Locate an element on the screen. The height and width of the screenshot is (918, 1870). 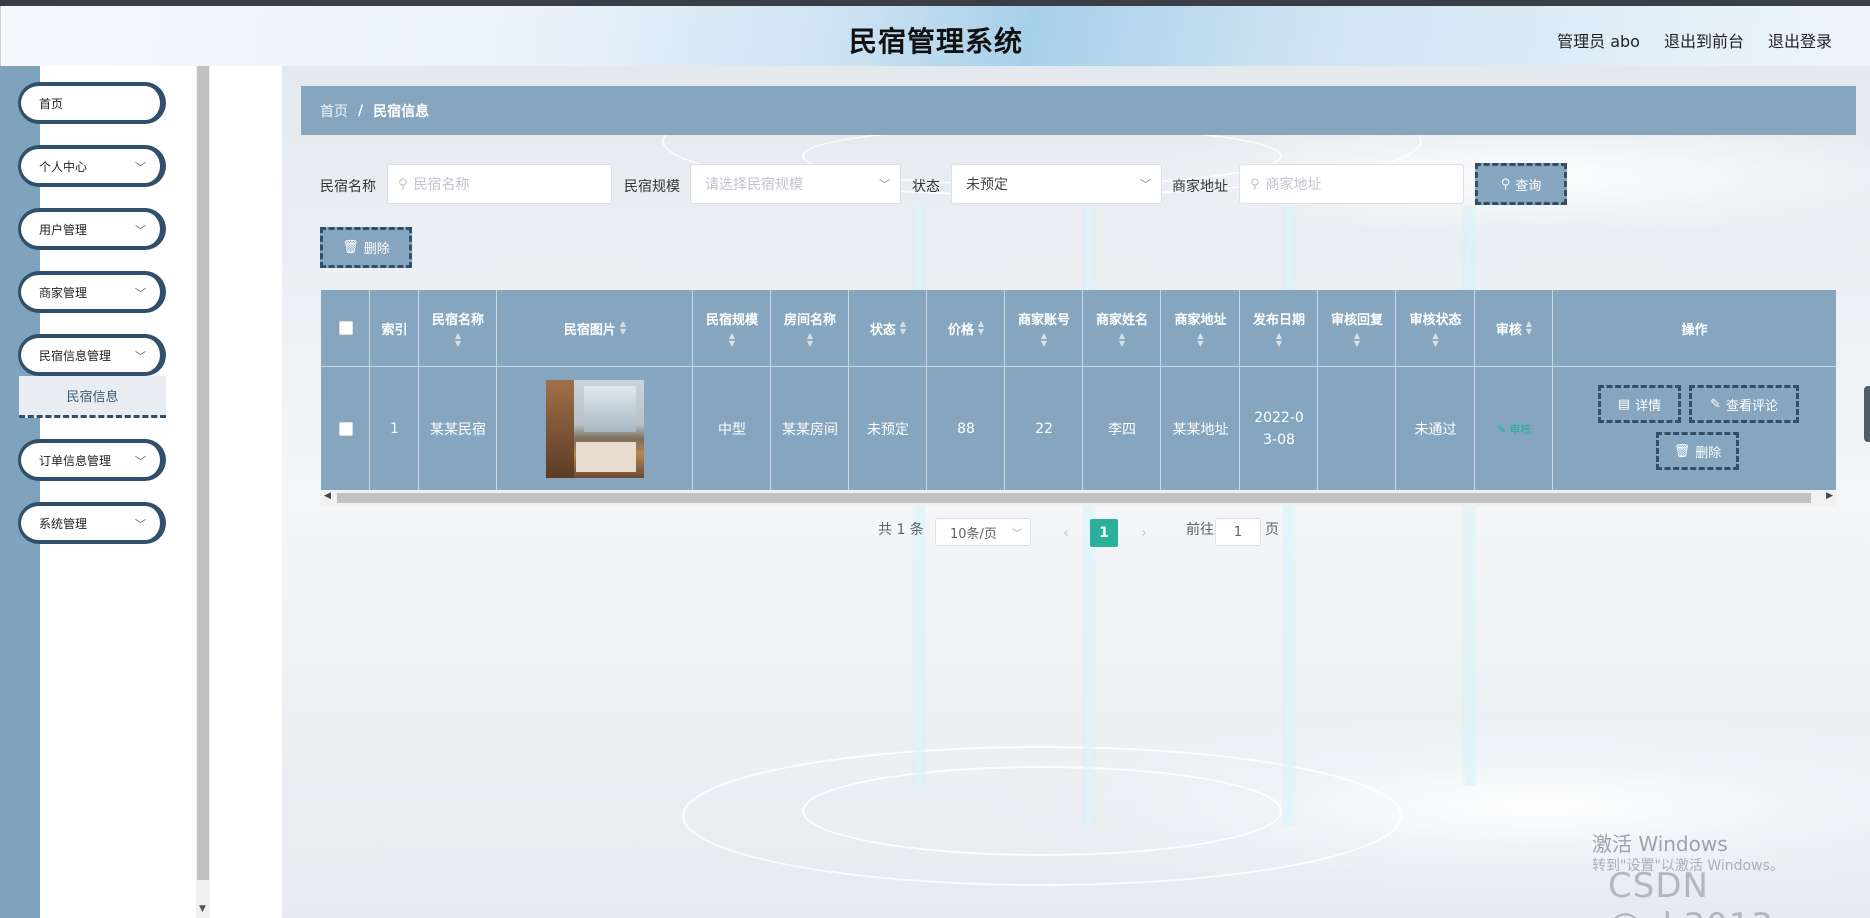
goto-page-input: 1 is located at coordinates (1238, 532).